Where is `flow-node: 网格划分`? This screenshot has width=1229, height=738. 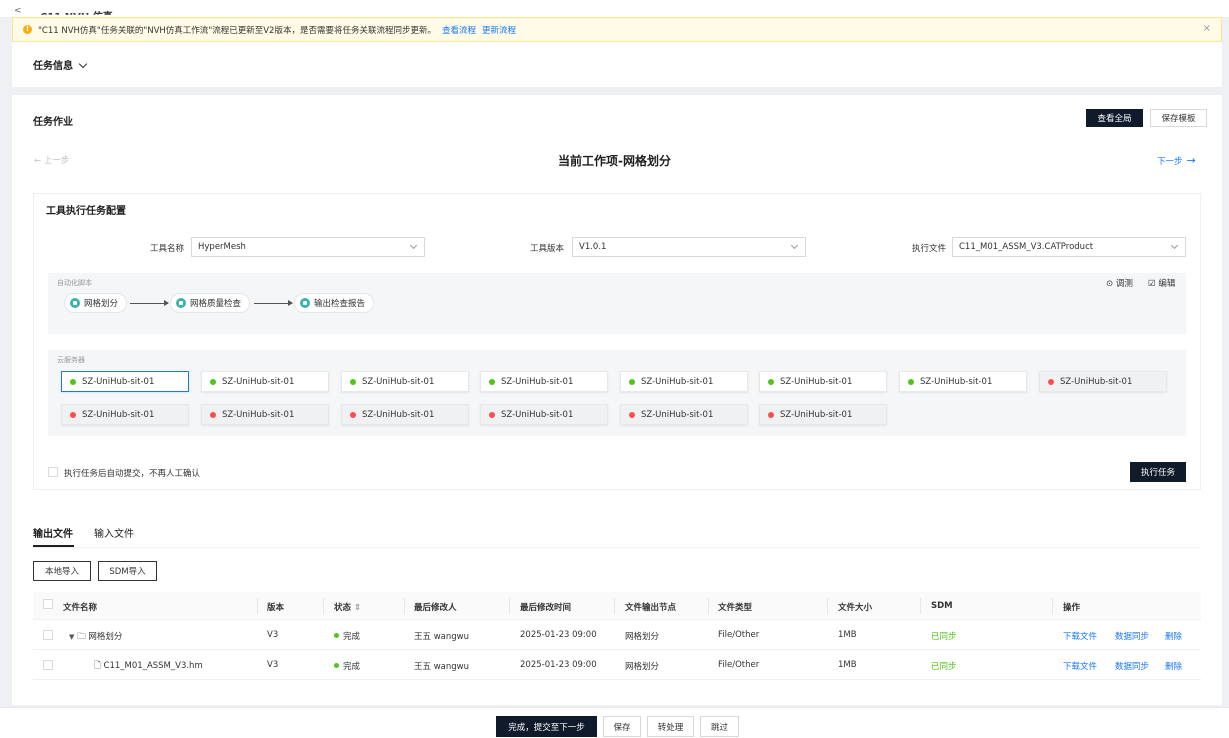
flow-node: 网格划分 is located at coordinates (96, 303).